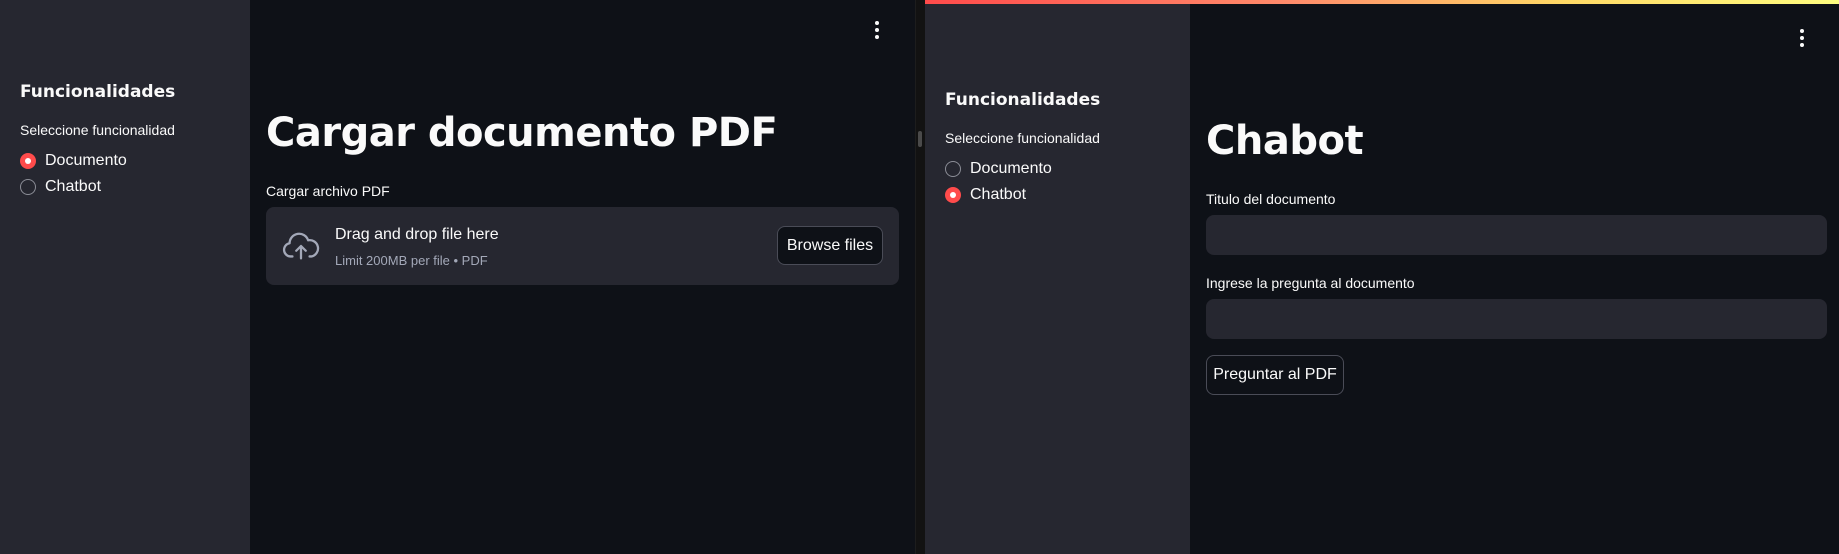 Image resolution: width=1839 pixels, height=554 pixels. Describe the element at coordinates (1382, 2) in the screenshot. I see `decoration-top-bar` at that location.